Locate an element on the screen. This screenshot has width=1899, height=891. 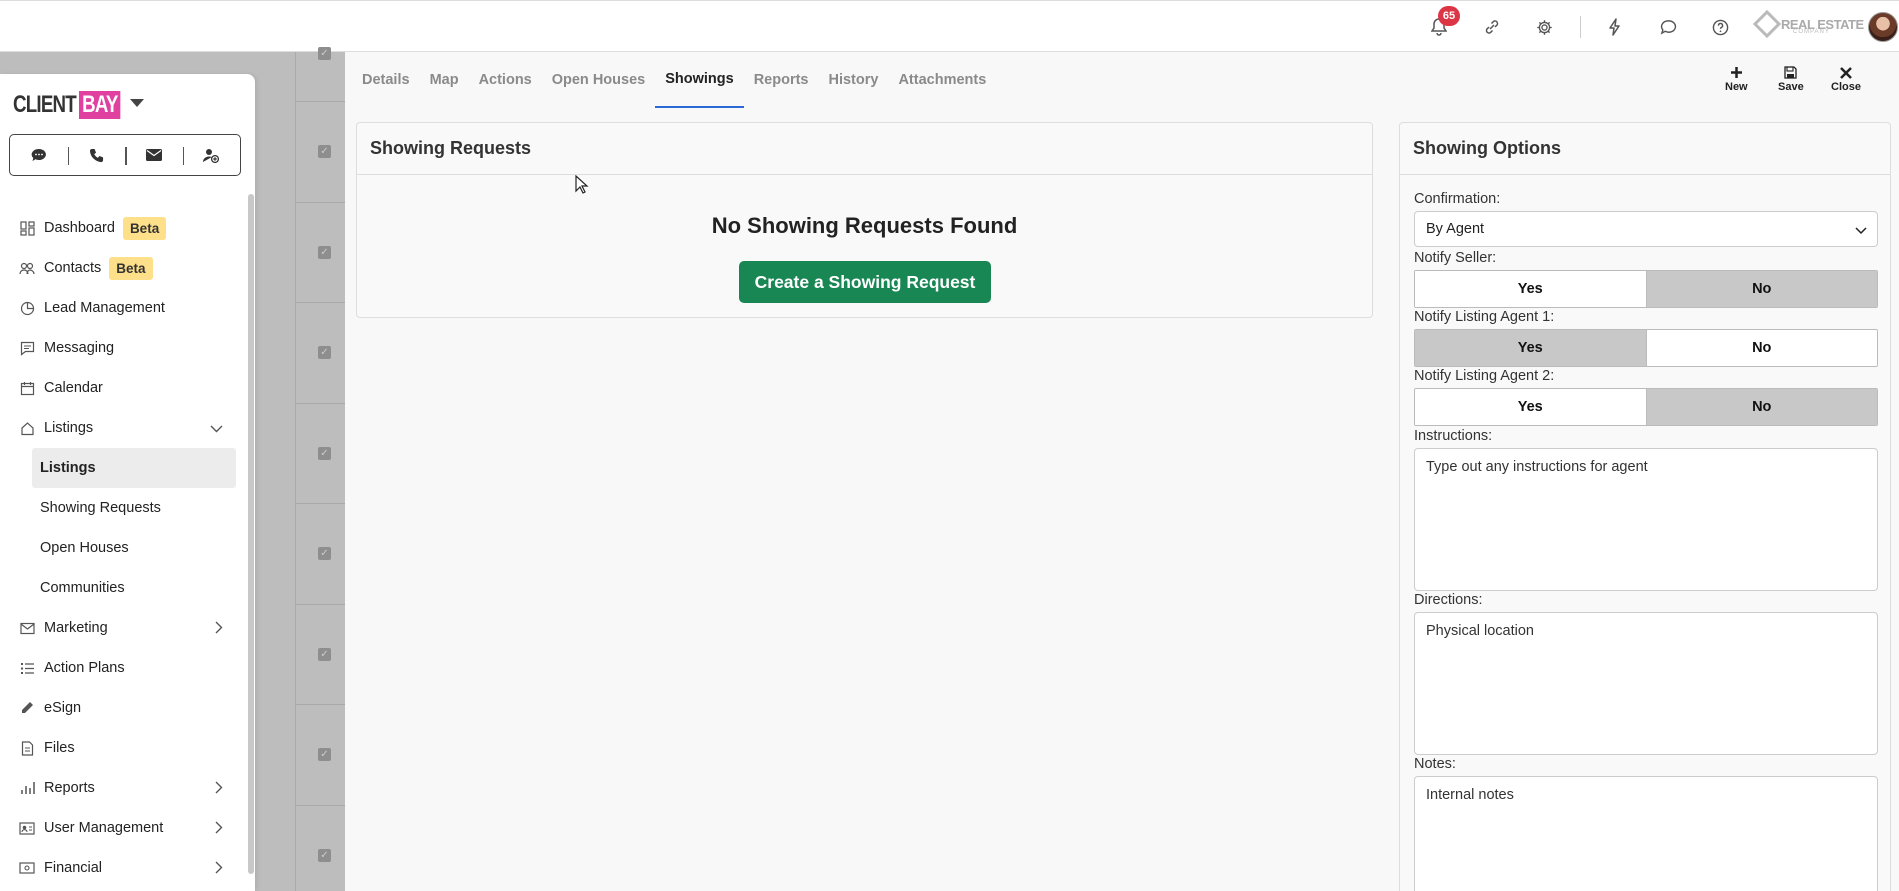
sidebar-item-calendar: Calendar is located at coordinates (123, 388).